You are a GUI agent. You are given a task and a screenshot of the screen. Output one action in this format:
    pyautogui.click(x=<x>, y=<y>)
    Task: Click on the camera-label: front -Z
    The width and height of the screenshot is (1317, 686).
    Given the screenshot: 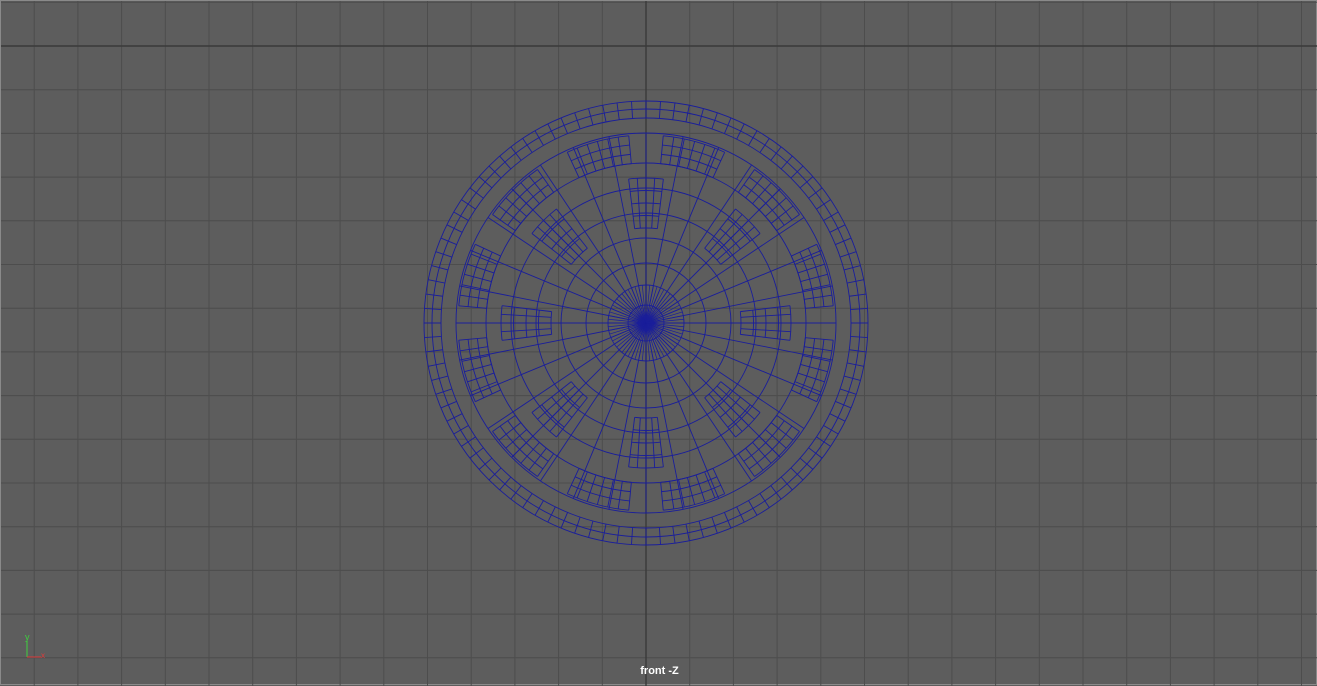 What is the action you would take?
    pyautogui.click(x=659, y=671)
    